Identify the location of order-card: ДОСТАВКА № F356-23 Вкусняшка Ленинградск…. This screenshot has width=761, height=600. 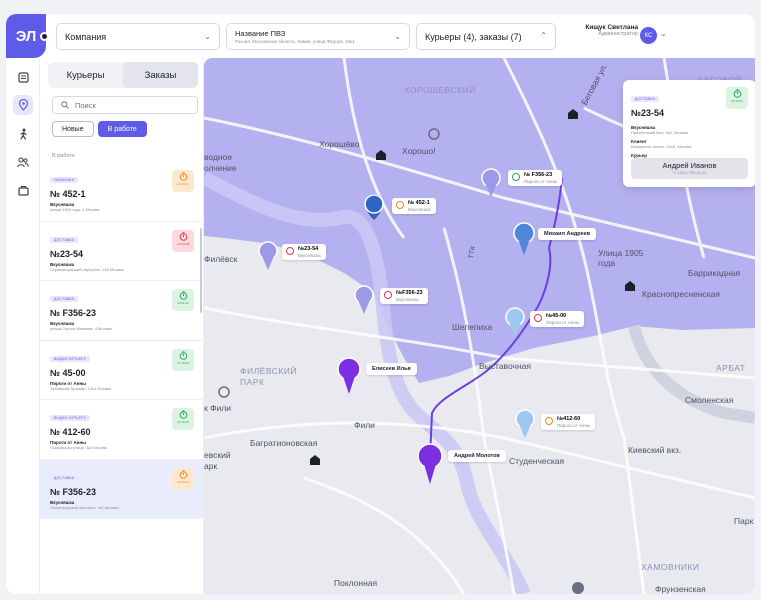
(122, 489).